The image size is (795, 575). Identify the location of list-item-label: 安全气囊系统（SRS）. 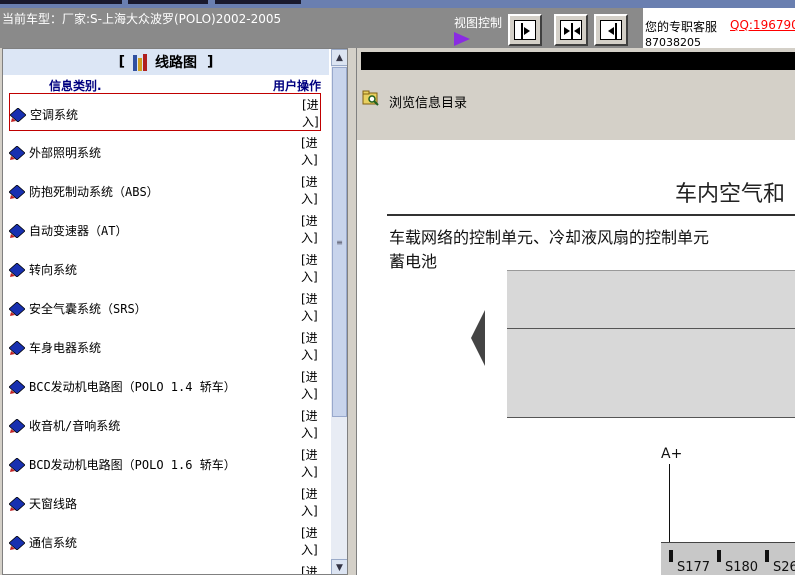
(88, 308).